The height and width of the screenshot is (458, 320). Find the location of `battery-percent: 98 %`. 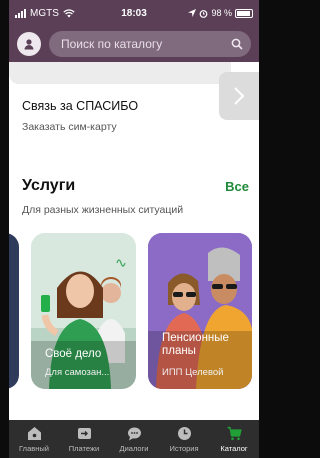

battery-percent: 98 % is located at coordinates (221, 13).